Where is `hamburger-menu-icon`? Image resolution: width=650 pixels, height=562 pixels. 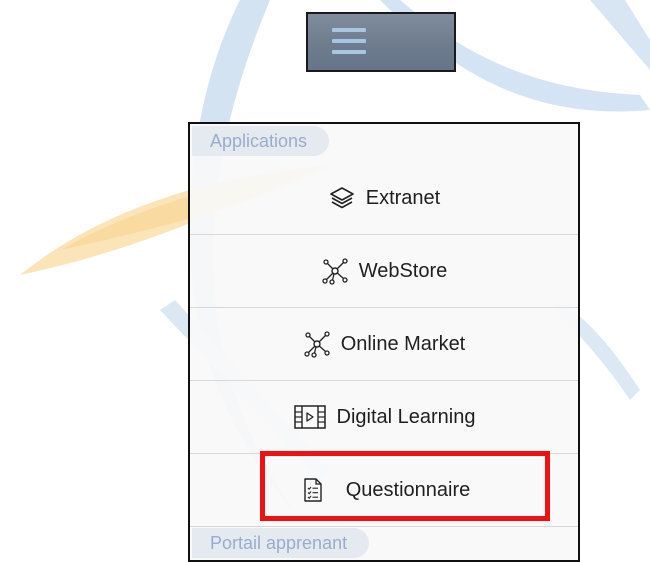
hamburger-menu-icon is located at coordinates (349, 41).